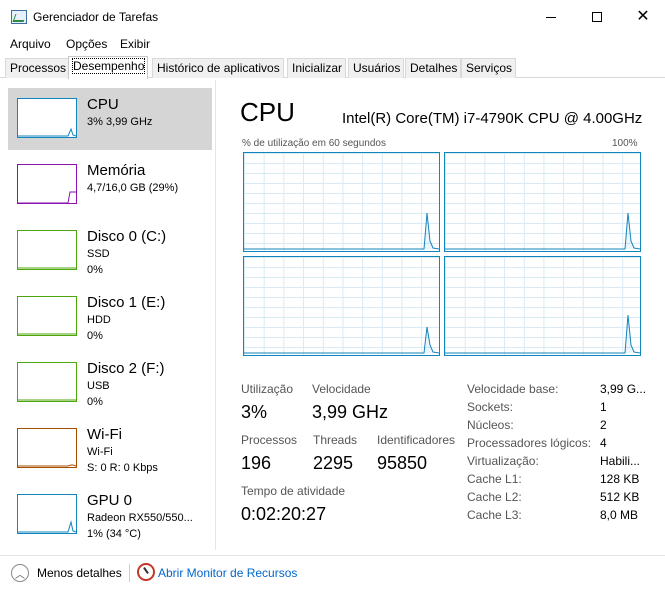  I want to click on sidebar-item-name: CPU, so click(103, 104).